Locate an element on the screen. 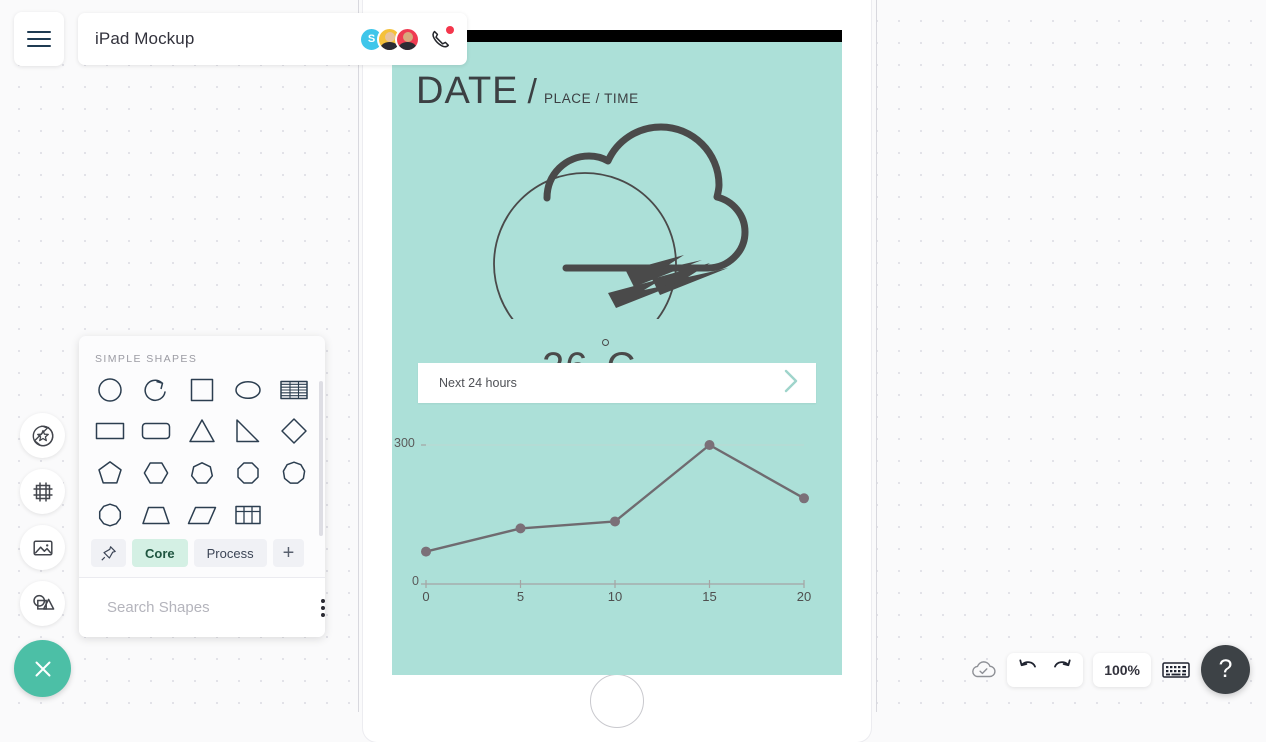 This screenshot has width=1266, height=742. shape-item-parallelogram is located at coordinates (202, 514).